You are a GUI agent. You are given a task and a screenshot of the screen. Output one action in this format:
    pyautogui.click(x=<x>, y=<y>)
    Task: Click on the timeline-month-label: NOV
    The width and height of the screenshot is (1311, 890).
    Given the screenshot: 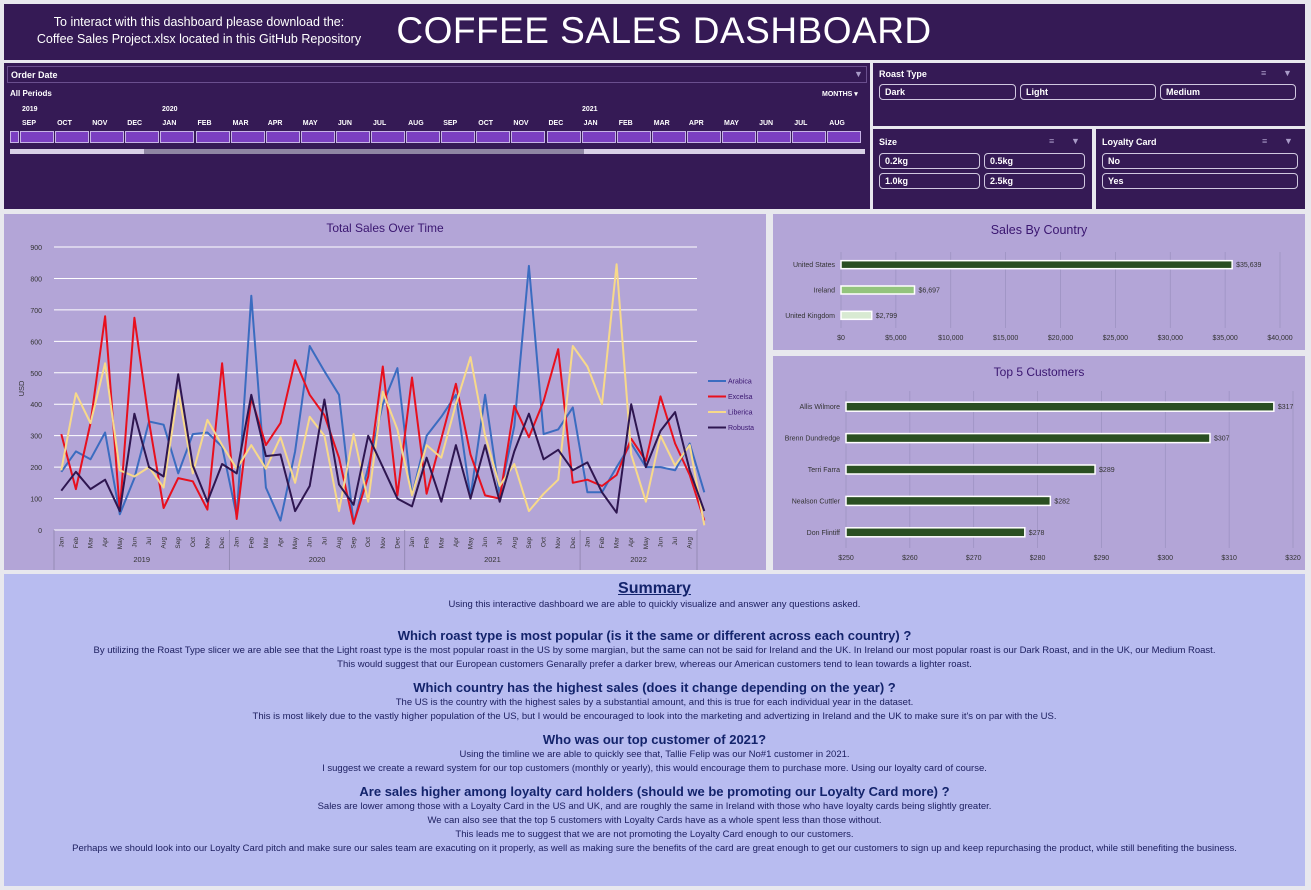 What is the action you would take?
    pyautogui.click(x=521, y=123)
    